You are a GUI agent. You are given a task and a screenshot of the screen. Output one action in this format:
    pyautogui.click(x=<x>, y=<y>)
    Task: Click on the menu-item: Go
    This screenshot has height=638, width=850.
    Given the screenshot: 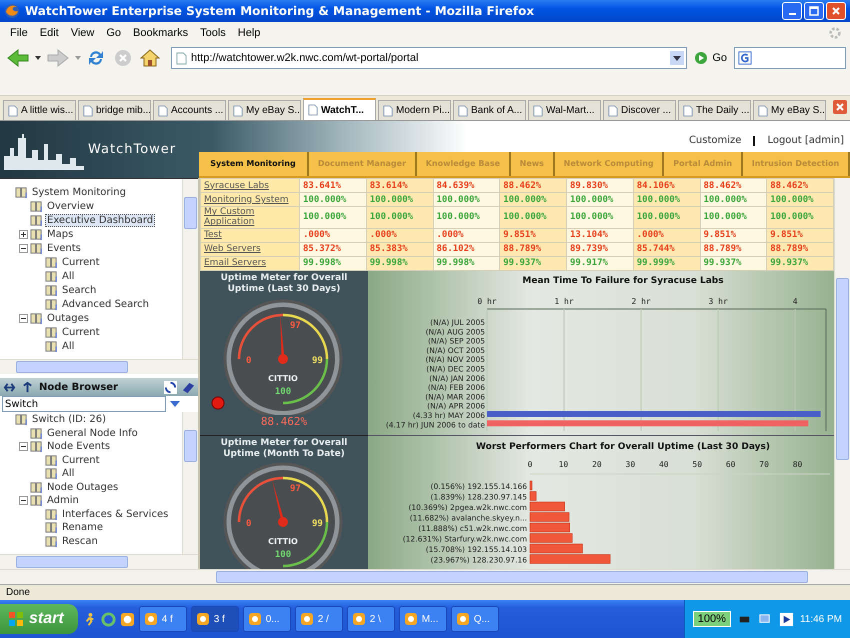 What is the action you would take?
    pyautogui.click(x=114, y=33)
    